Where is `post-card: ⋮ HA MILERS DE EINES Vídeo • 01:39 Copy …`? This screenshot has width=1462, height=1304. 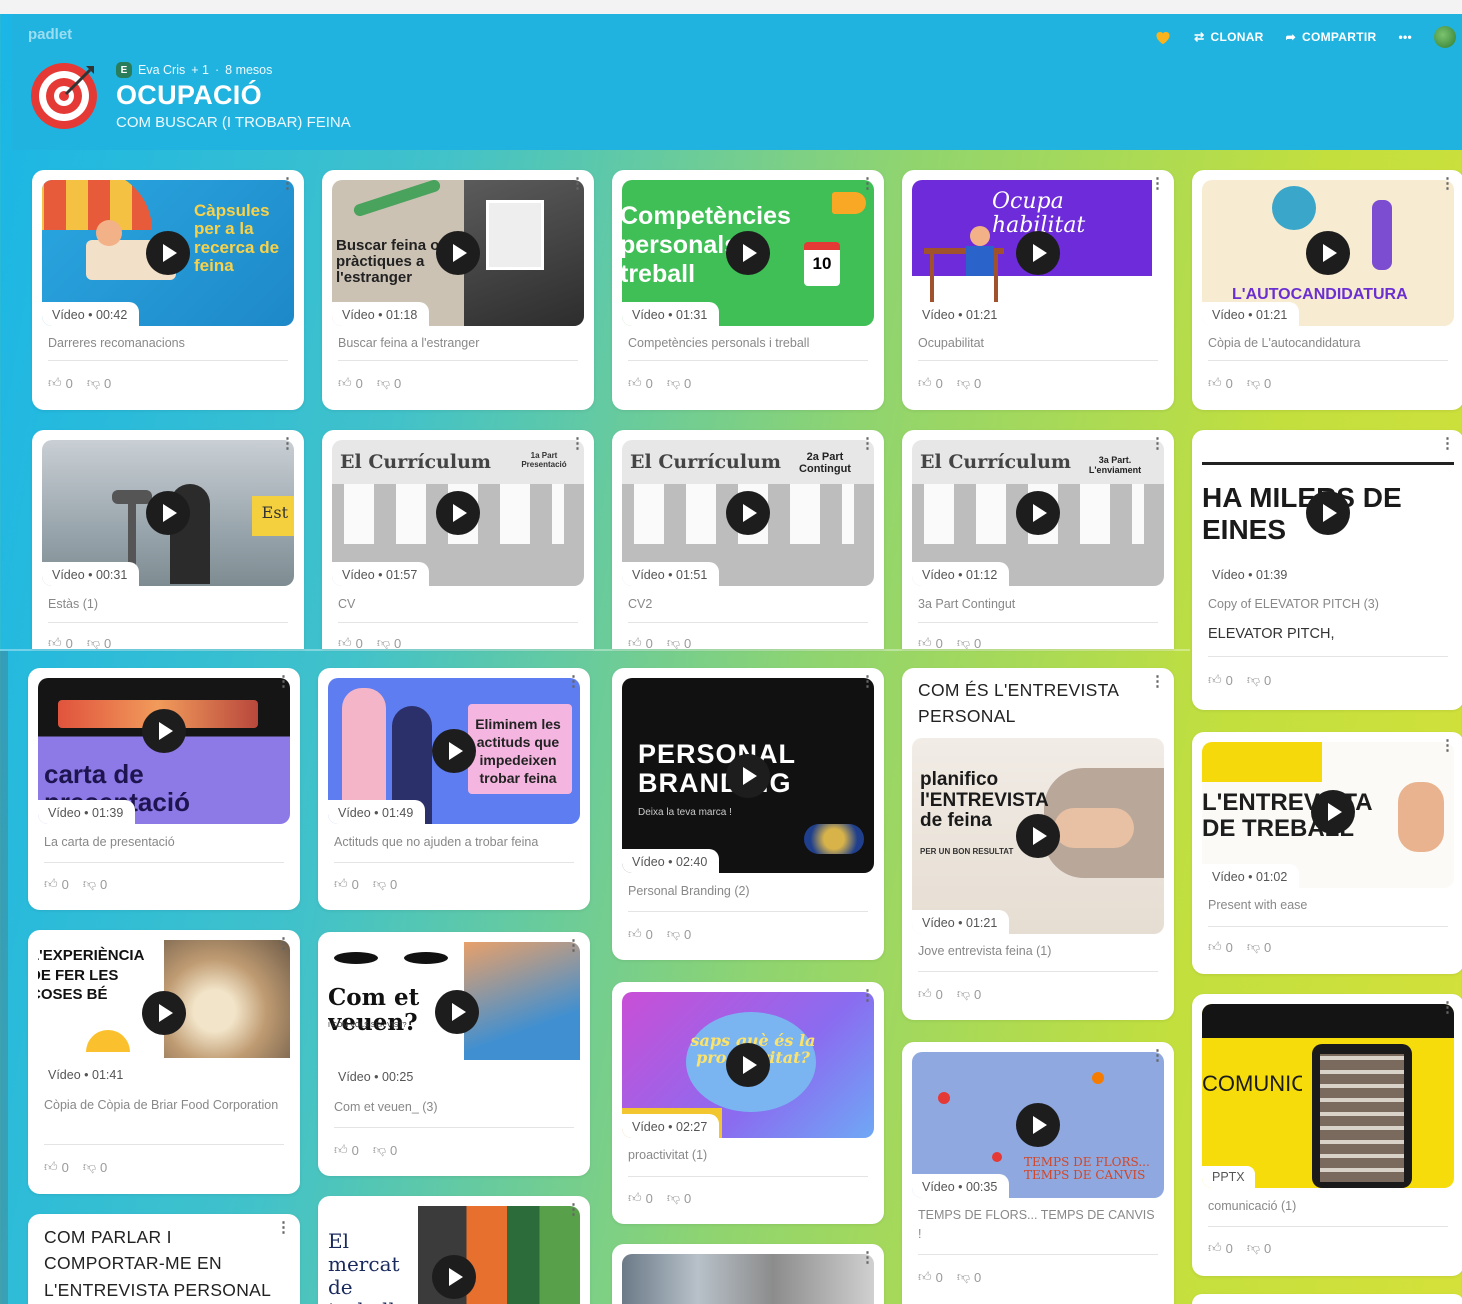
post-card: ⋮ HA MILERS DE EINES Vídeo • 01:39 Copy … is located at coordinates (1327, 570).